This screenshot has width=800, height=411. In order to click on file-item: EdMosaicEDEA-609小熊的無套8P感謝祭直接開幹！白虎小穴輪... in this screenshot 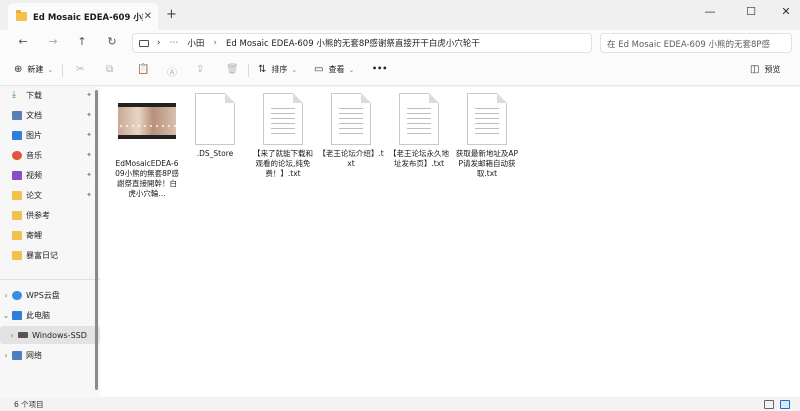, I will do `click(147, 146)`.